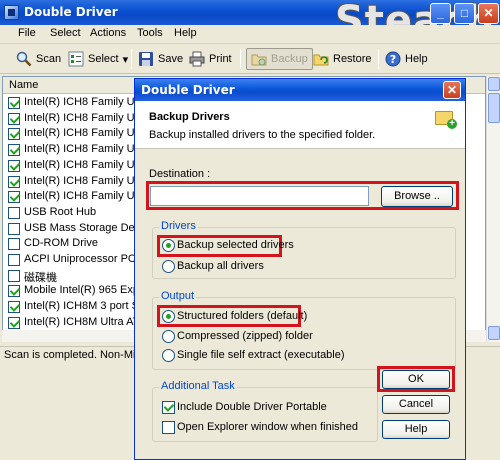  What do you see at coordinates (242, 316) in the screenshot?
I see `structured-folders-label: Structured folders (default)` at bounding box center [242, 316].